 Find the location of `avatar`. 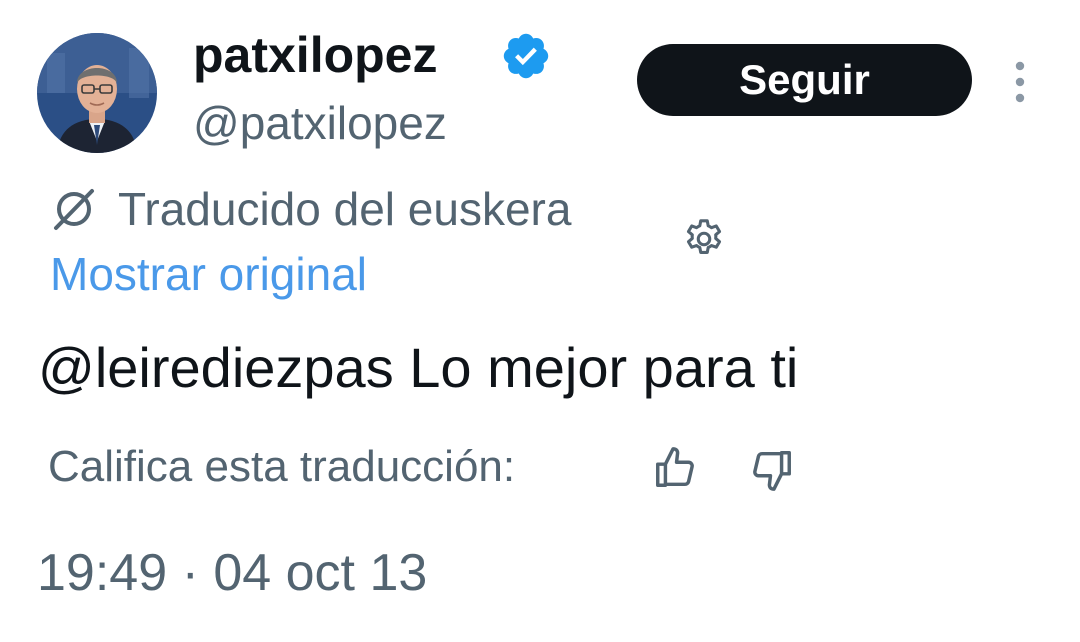

avatar is located at coordinates (97, 93).